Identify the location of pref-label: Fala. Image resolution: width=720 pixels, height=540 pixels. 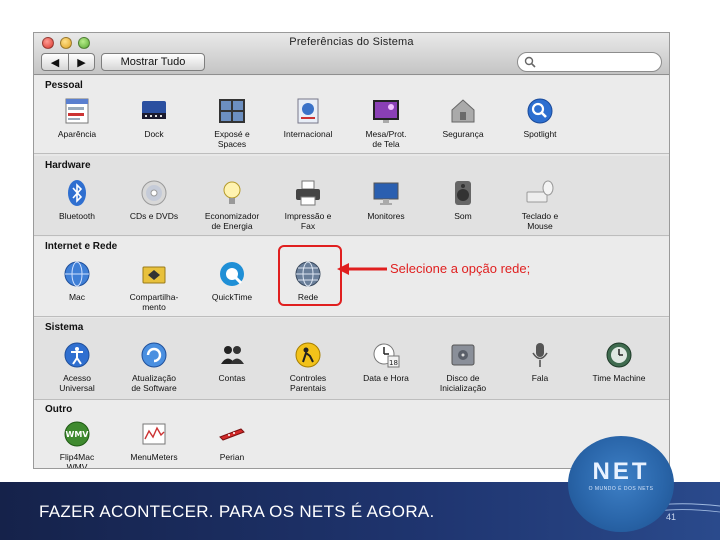
(540, 378).